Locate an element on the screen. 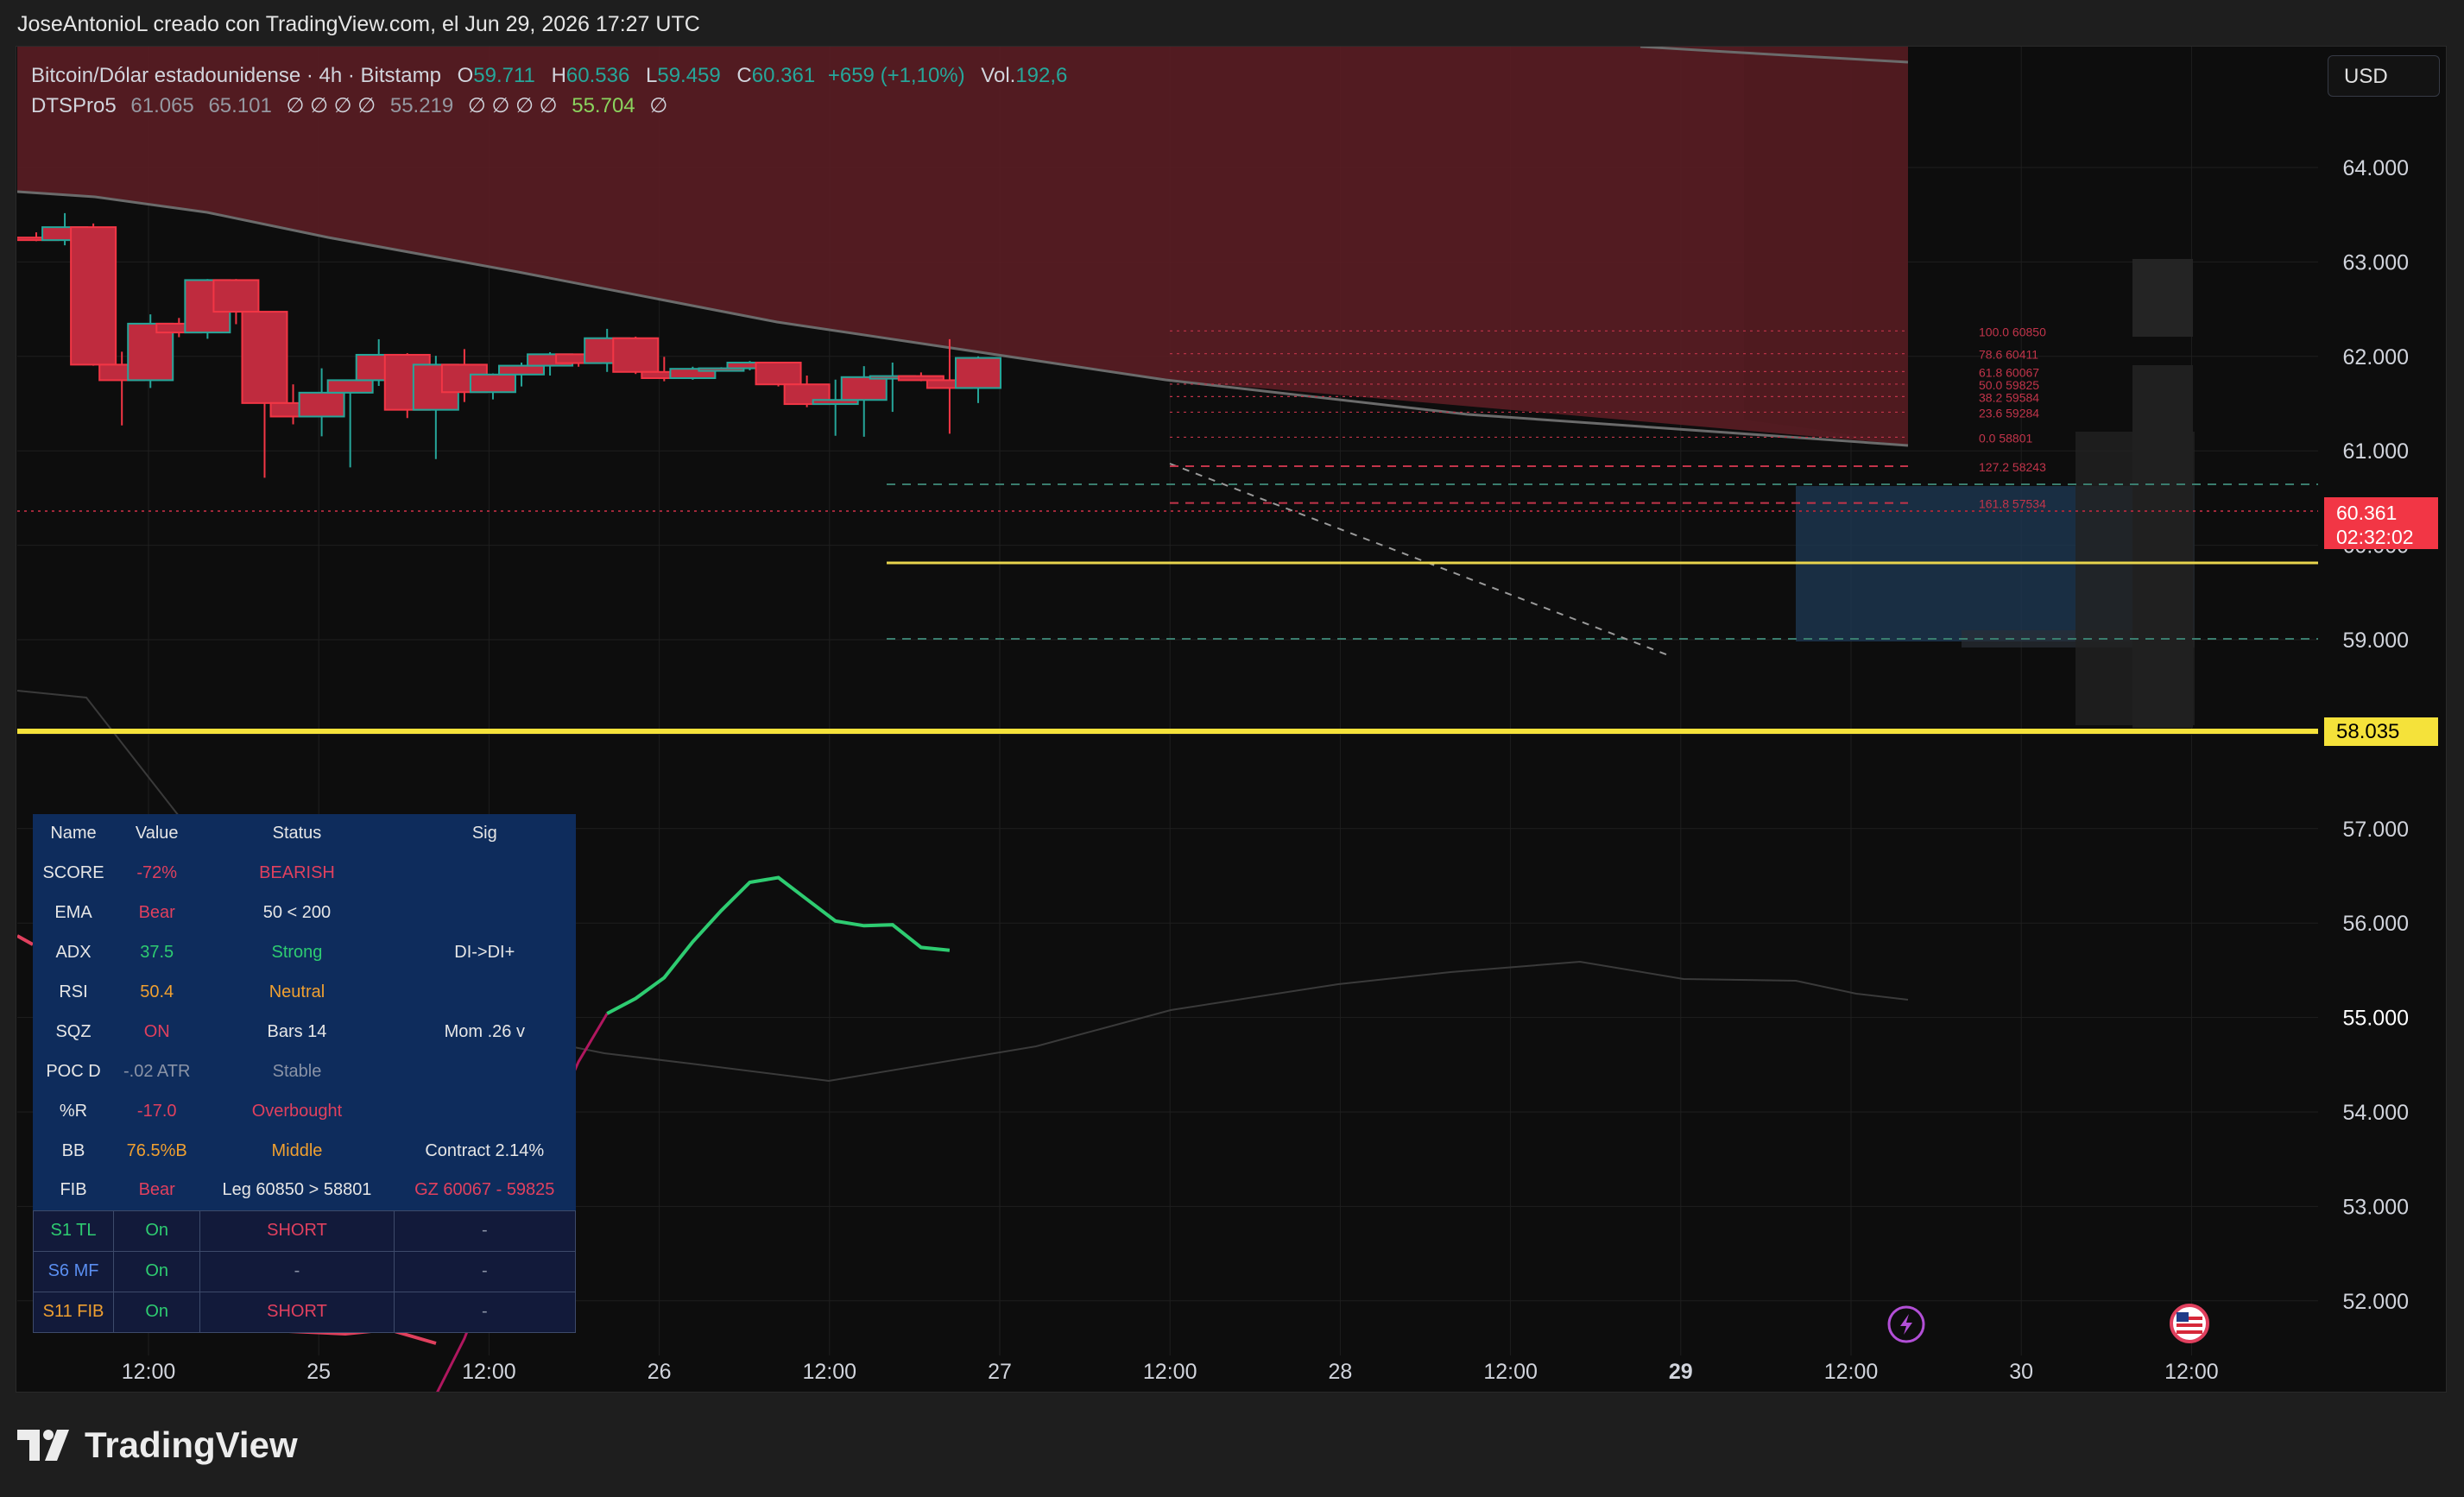 The image size is (2464, 1497). table-cell-status: BEARISH is located at coordinates (297, 873).